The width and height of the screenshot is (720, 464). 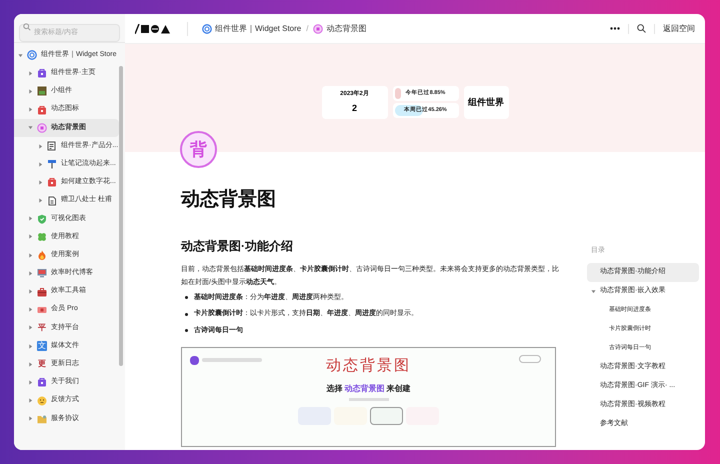 I want to click on toolbox-icon, so click(x=42, y=291).